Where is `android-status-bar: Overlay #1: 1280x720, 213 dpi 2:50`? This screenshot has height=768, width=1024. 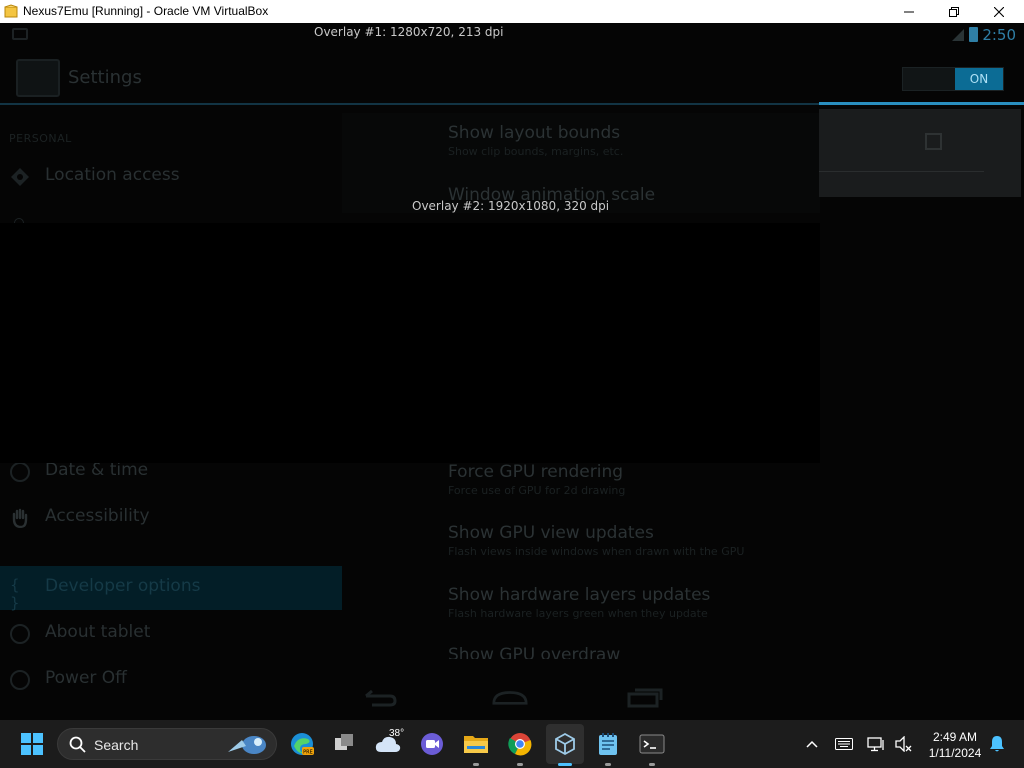 android-status-bar: Overlay #1: 1280x720, 213 dpi 2:50 is located at coordinates (512, 35).